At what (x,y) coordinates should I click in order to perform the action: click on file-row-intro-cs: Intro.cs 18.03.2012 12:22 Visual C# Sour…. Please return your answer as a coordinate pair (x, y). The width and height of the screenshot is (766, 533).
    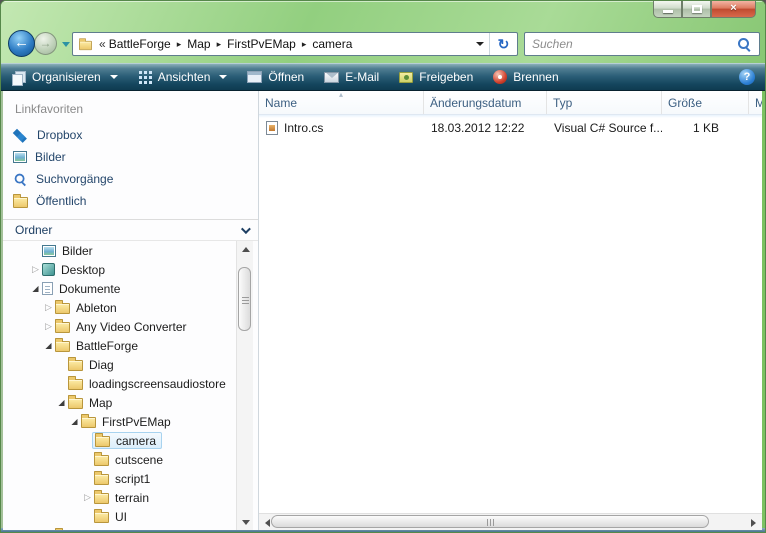
    Looking at the image, I should click on (510, 128).